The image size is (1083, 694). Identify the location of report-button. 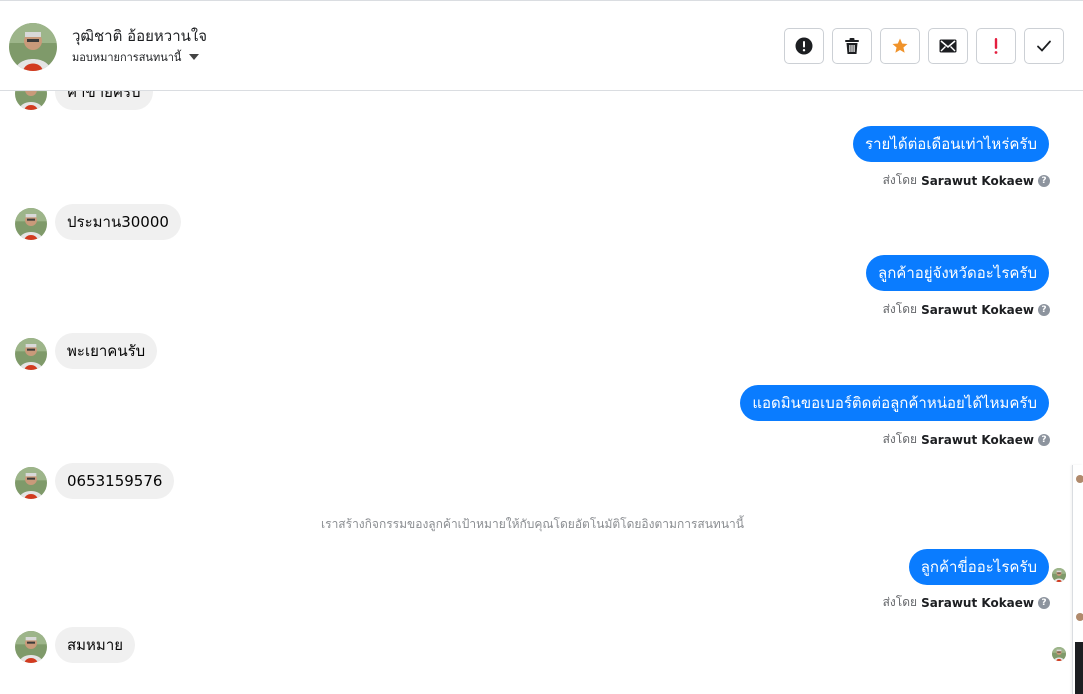
(804, 46).